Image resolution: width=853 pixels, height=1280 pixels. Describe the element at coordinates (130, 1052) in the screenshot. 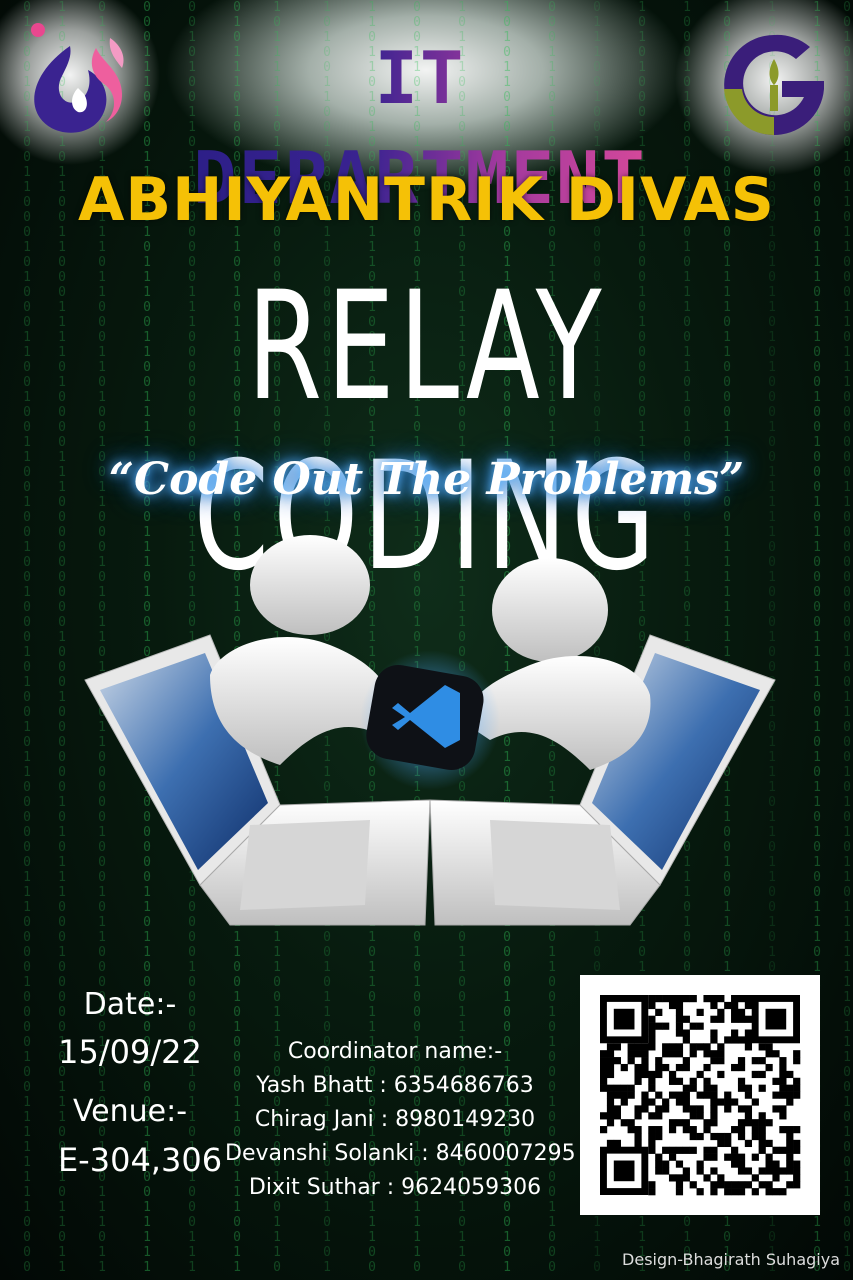

I see `date-value: 15/09/22` at that location.